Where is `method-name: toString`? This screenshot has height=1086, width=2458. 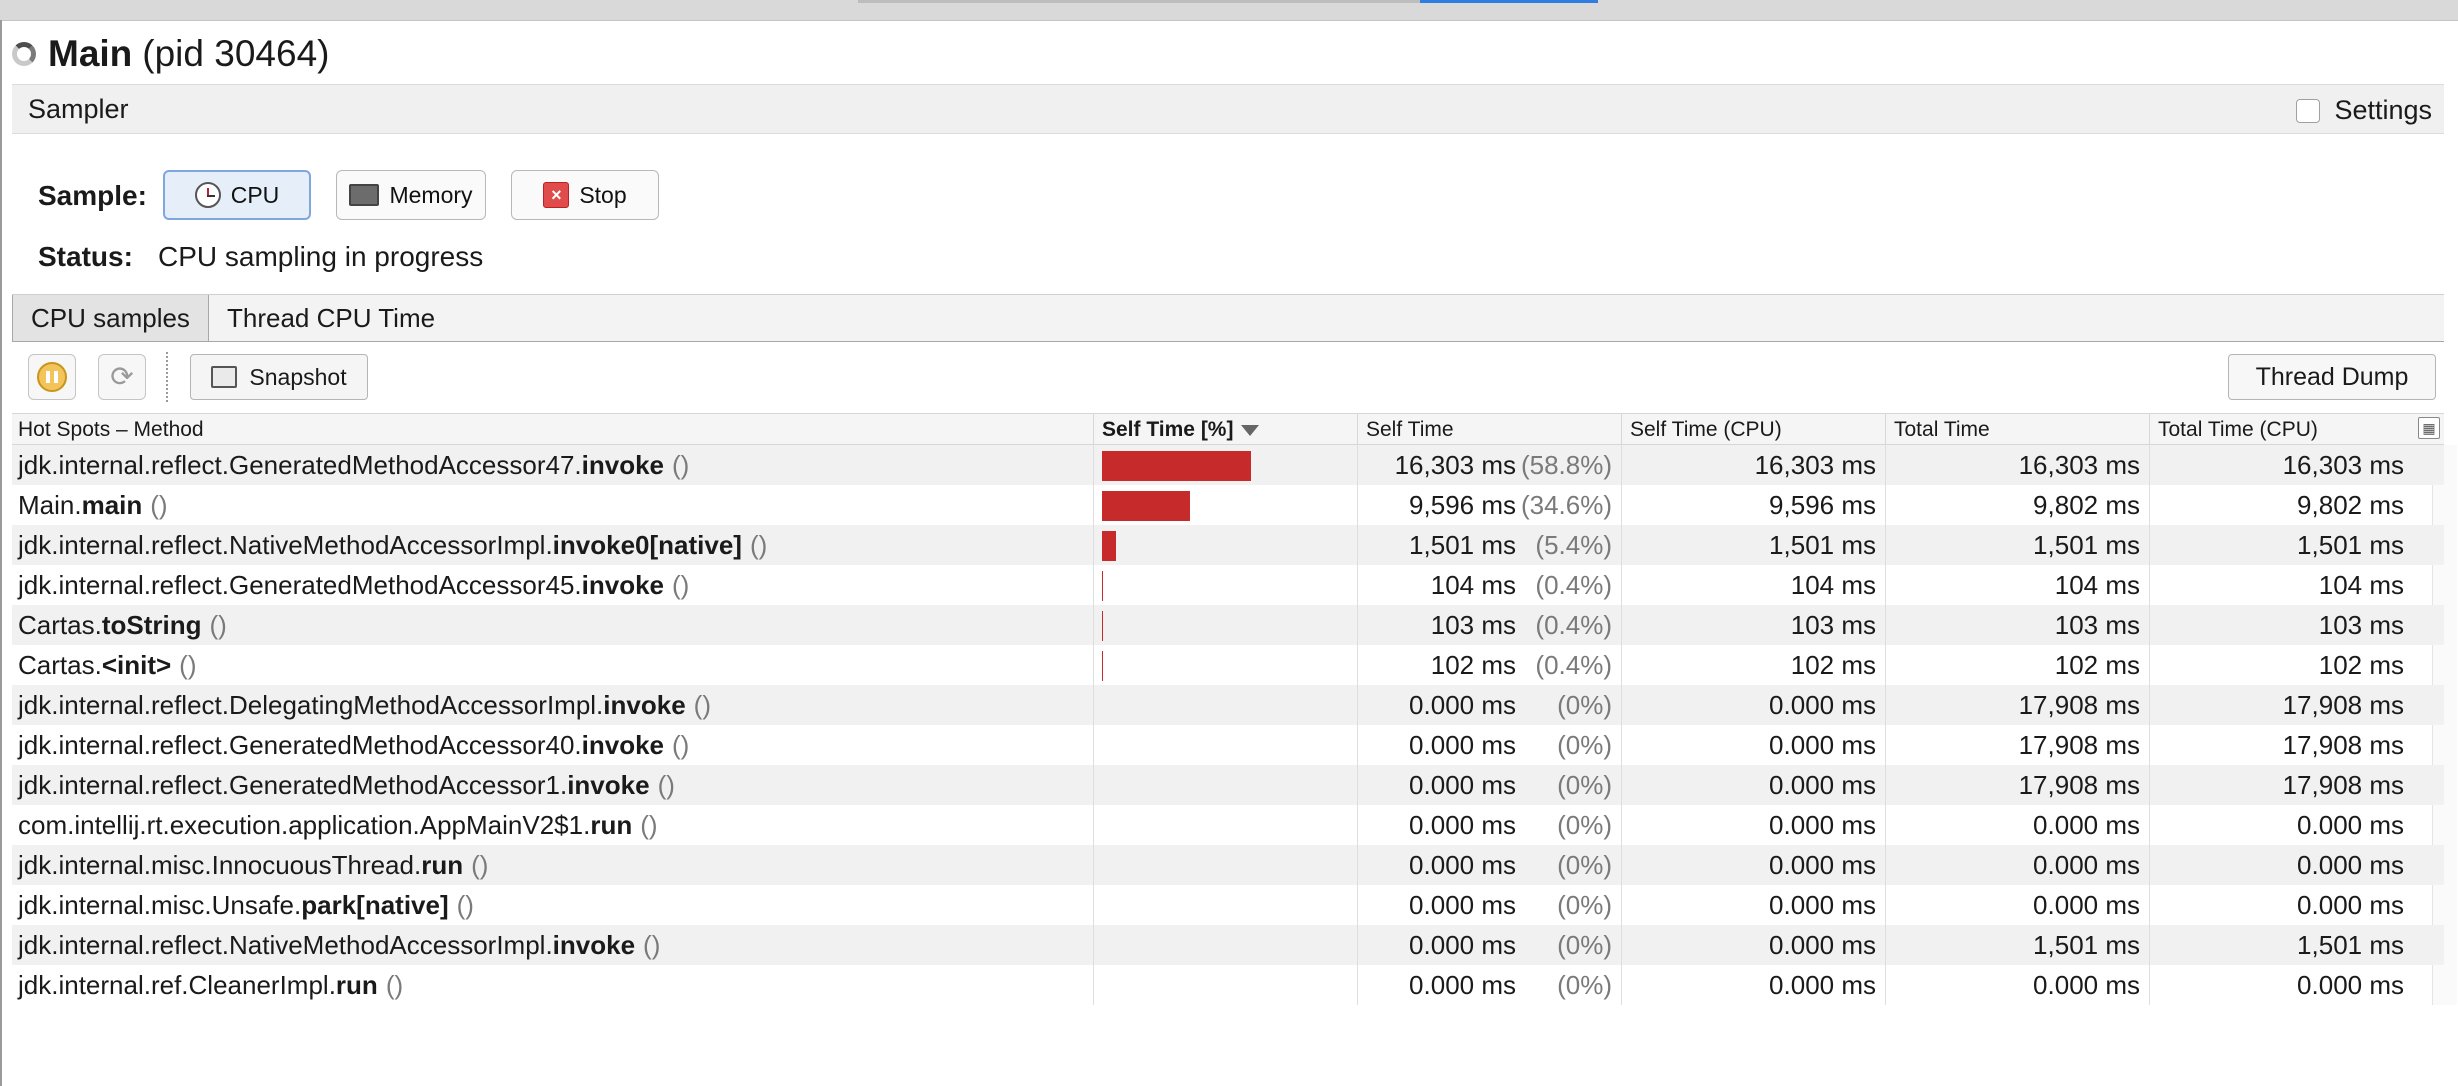
method-name: toString is located at coordinates (151, 625).